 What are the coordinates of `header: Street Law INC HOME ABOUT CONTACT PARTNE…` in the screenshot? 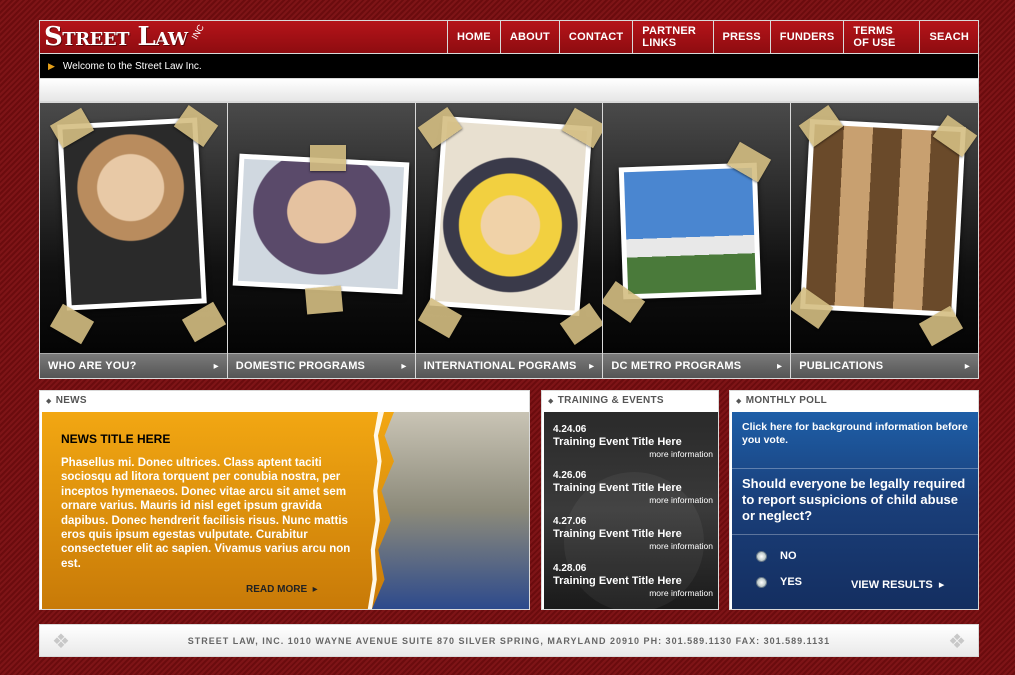 It's located at (509, 37).